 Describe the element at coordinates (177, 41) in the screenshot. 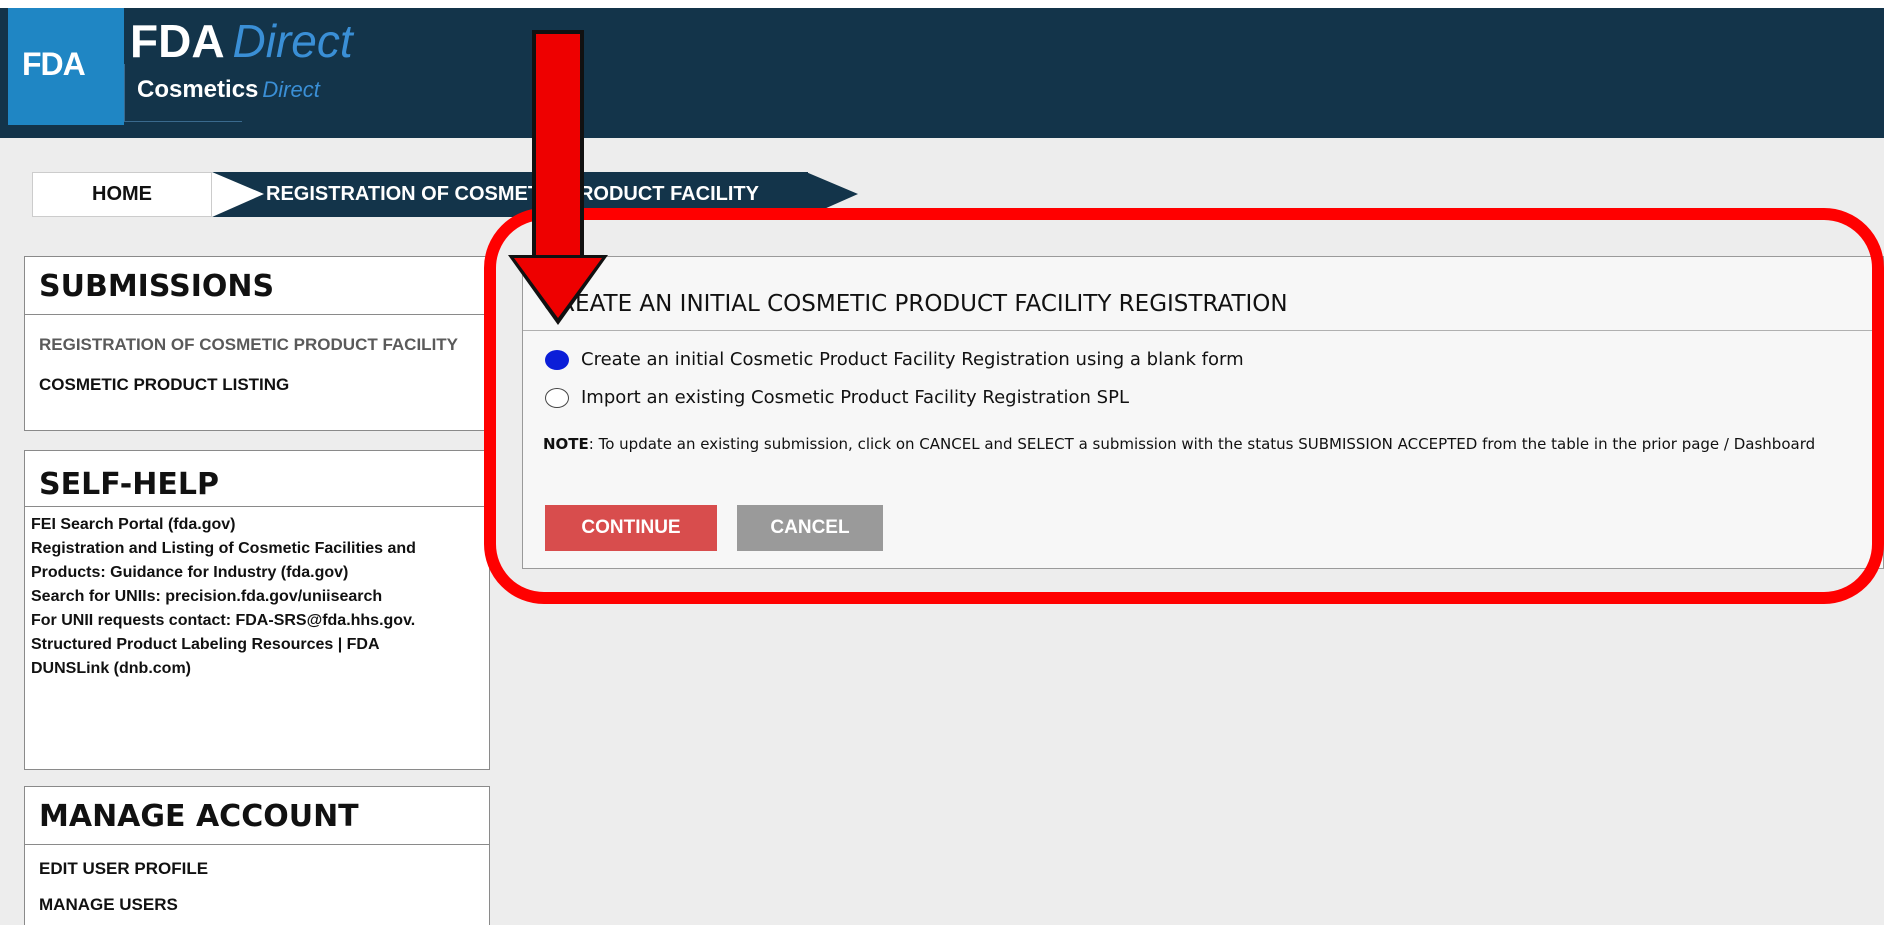

I see `brand-title-main: FDA` at that location.